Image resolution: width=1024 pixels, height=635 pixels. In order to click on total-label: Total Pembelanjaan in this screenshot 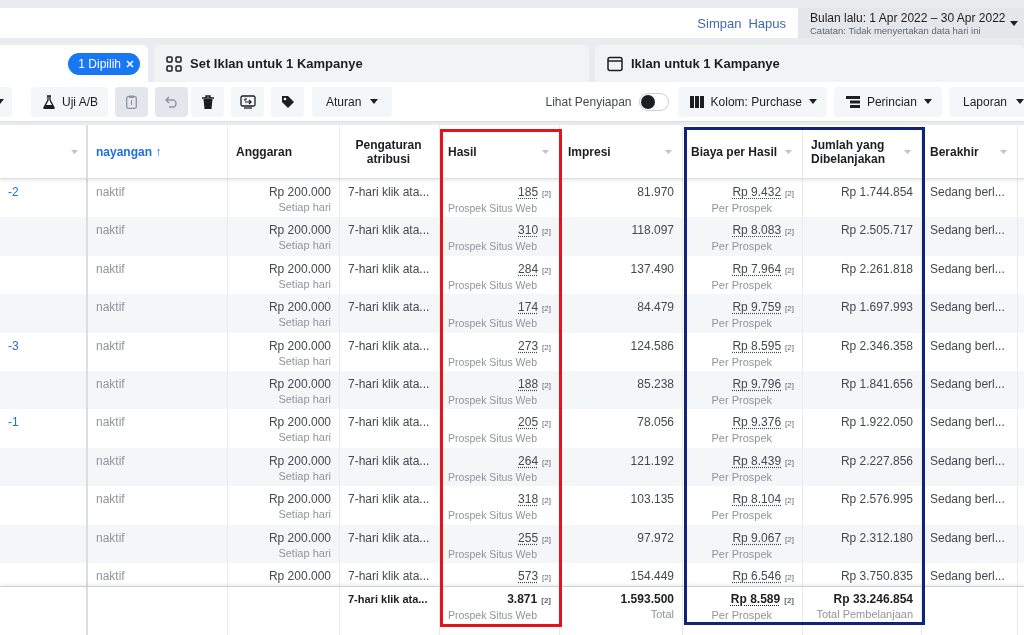, I will do `click(864, 614)`.